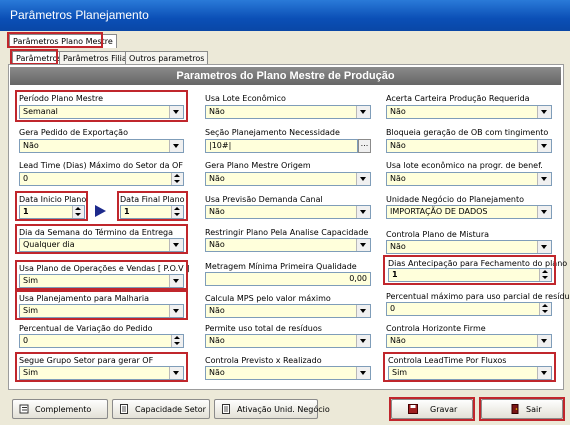 This screenshot has width=570, height=425. What do you see at coordinates (101, 112) in the screenshot?
I see `periodo-select: Semanal` at bounding box center [101, 112].